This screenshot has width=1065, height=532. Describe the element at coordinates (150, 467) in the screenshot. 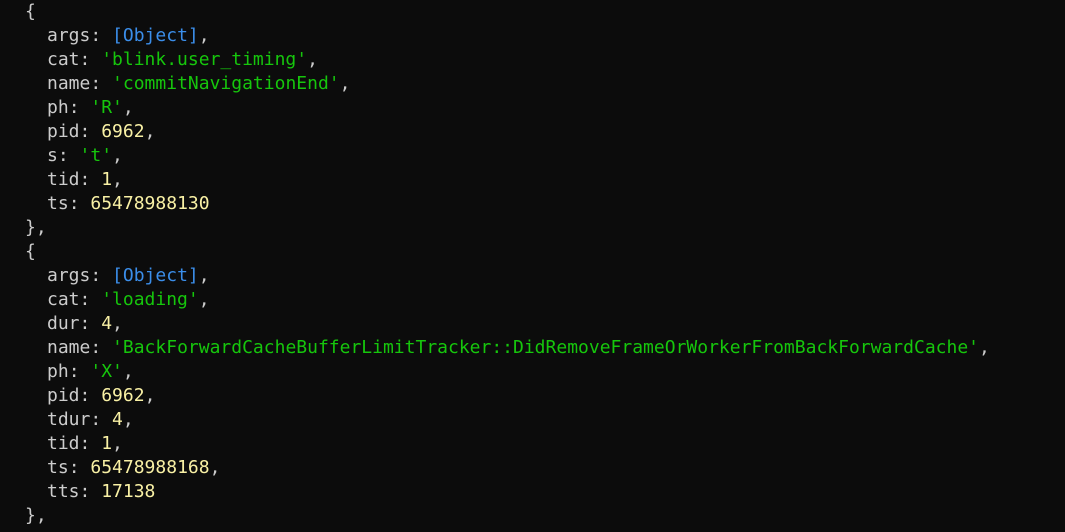

I see `field-value: 65478988168` at that location.